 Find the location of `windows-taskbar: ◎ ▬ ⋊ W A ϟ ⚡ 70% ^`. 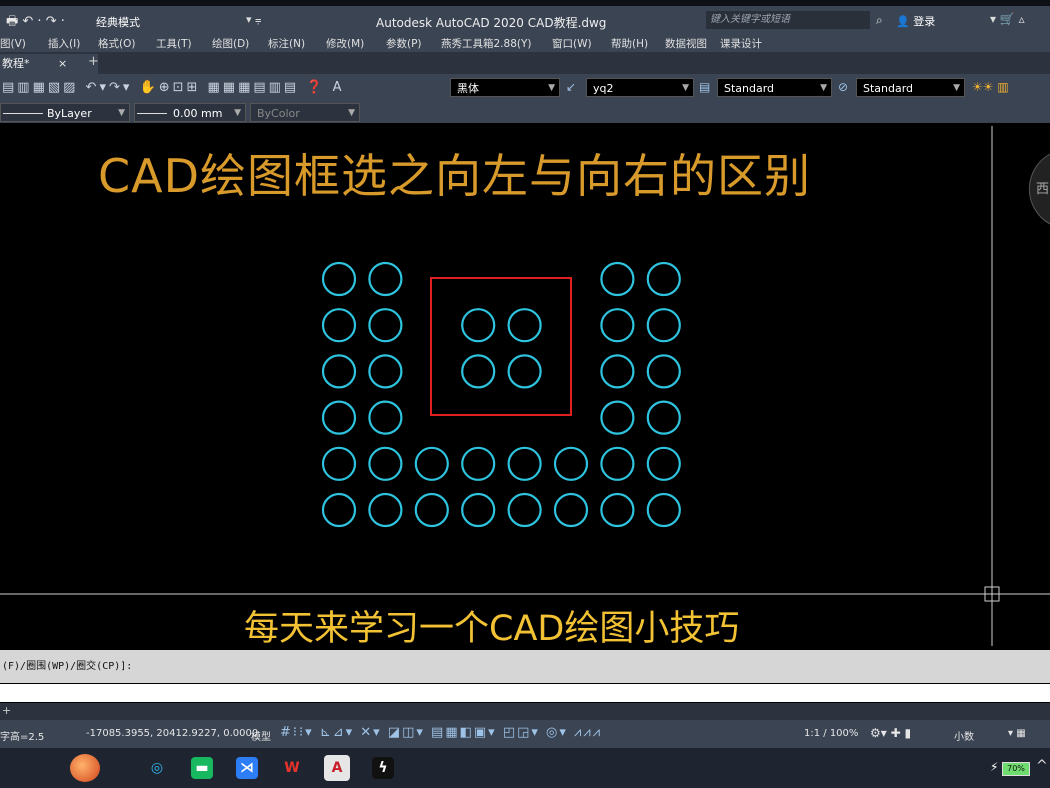

windows-taskbar: ◎ ▬ ⋊ W A ϟ ⚡ 70% ^ is located at coordinates (525, 768).